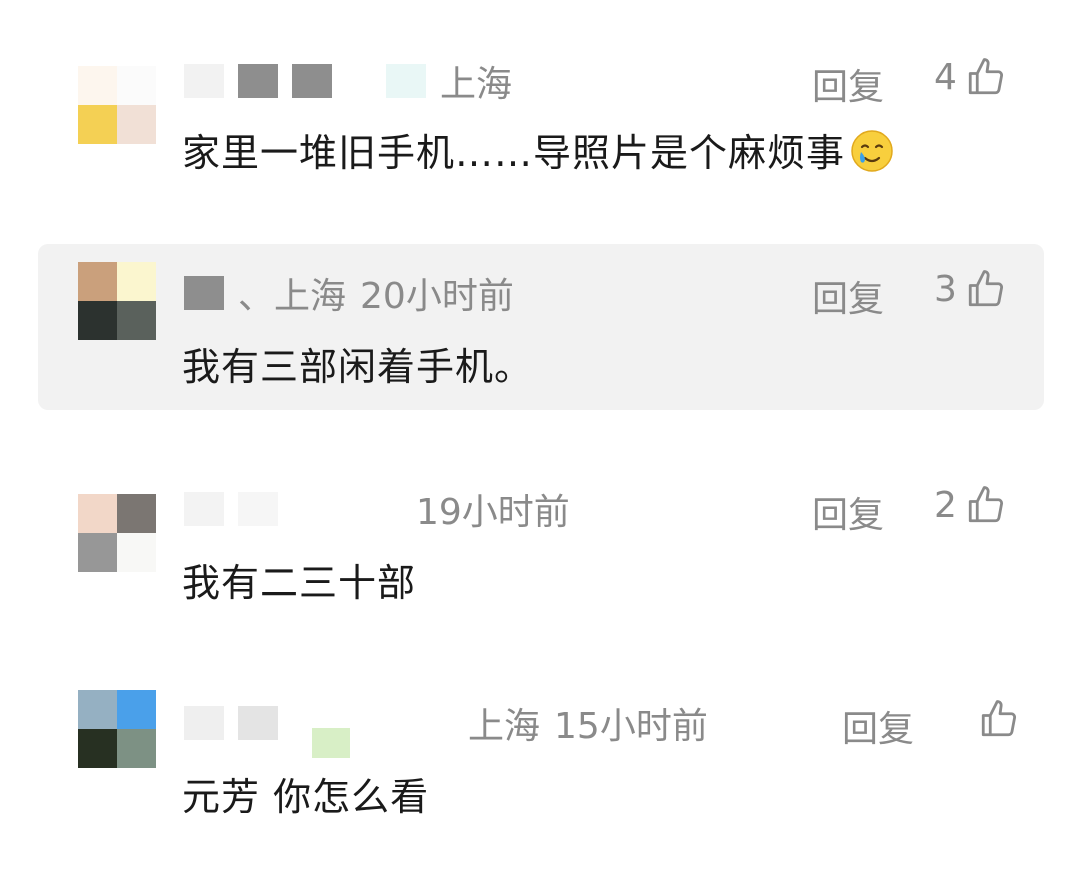 Image resolution: width=1080 pixels, height=895 pixels. Describe the element at coordinates (945, 289) in the screenshot. I see `like-count: 3` at that location.